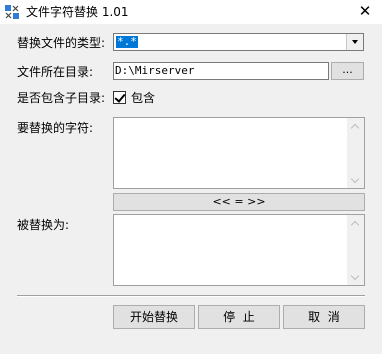 The image size is (382, 354). Describe the element at coordinates (324, 317) in the screenshot. I see `cancel-button: 取 消` at that location.